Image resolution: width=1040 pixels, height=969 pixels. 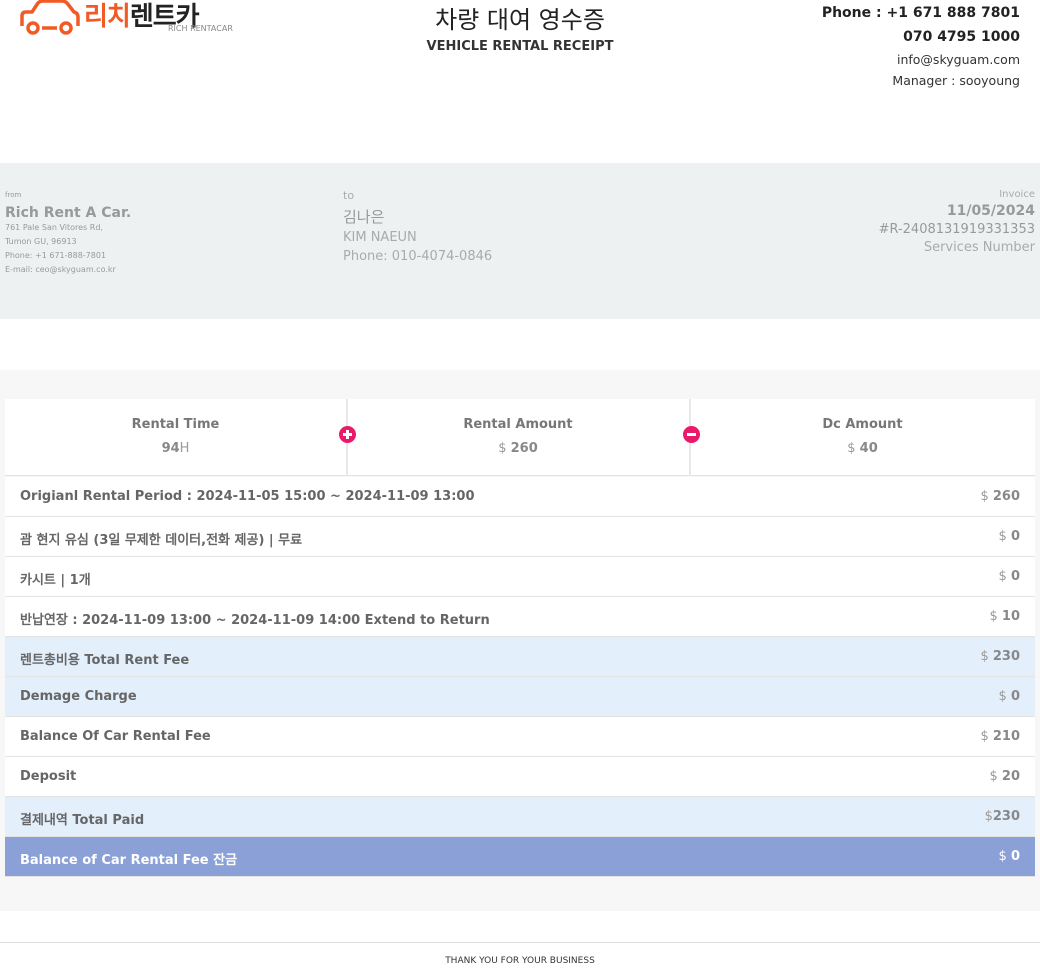 I want to click on contact-email: info@skyguam.com, so click(x=958, y=59).